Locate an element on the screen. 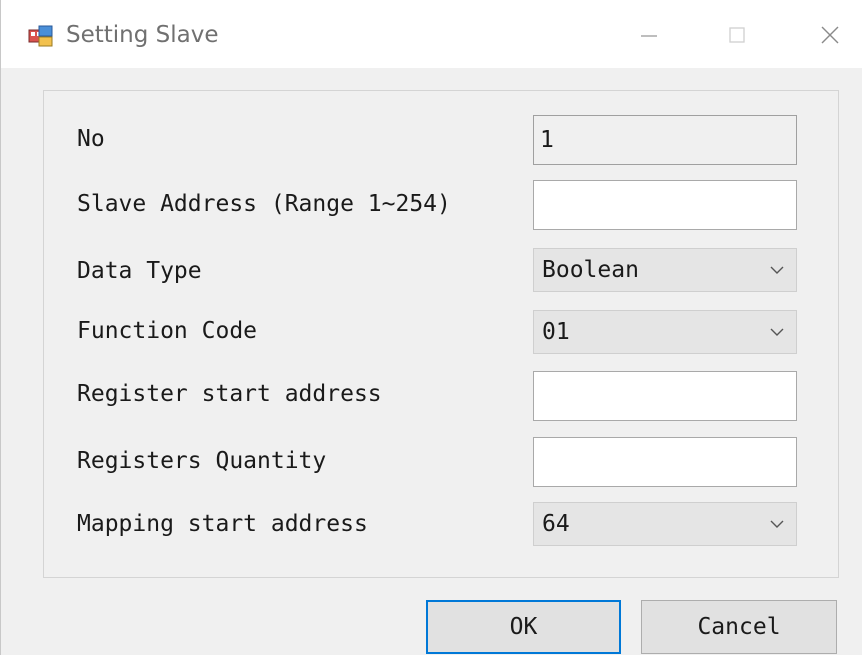  slave-address-label: Slave Address (Range 1~254) is located at coordinates (264, 204).